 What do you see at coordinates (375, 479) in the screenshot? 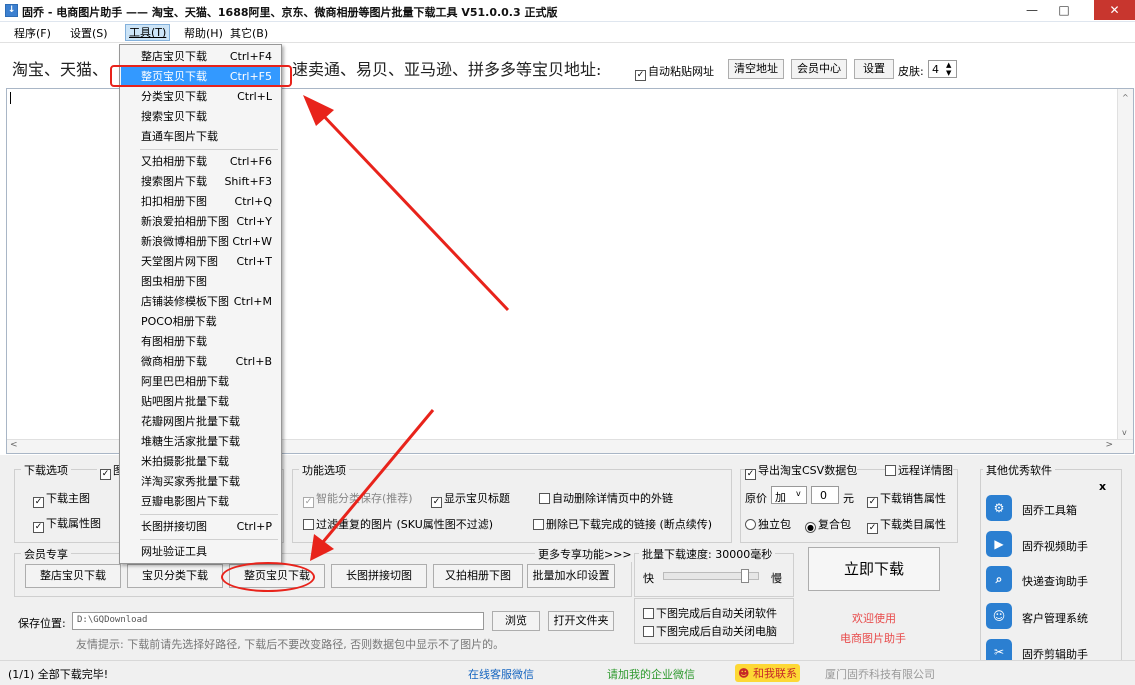
I see `arrow-line-to-button` at bounding box center [375, 479].